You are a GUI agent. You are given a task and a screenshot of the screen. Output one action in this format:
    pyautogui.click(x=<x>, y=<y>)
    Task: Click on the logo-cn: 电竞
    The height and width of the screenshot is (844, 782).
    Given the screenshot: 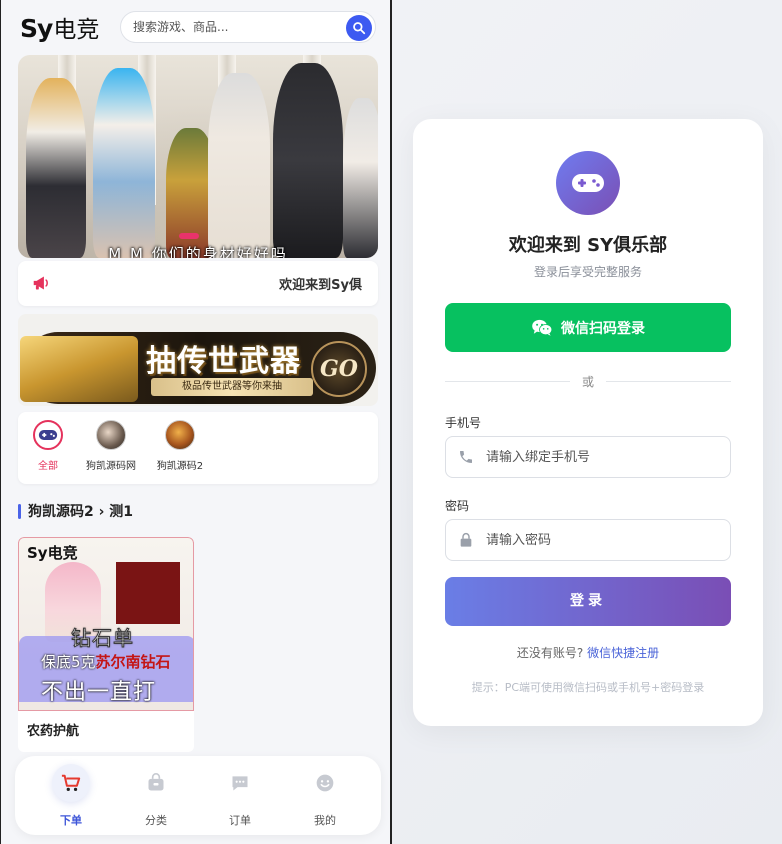 What is the action you would take?
    pyautogui.click(x=76, y=30)
    